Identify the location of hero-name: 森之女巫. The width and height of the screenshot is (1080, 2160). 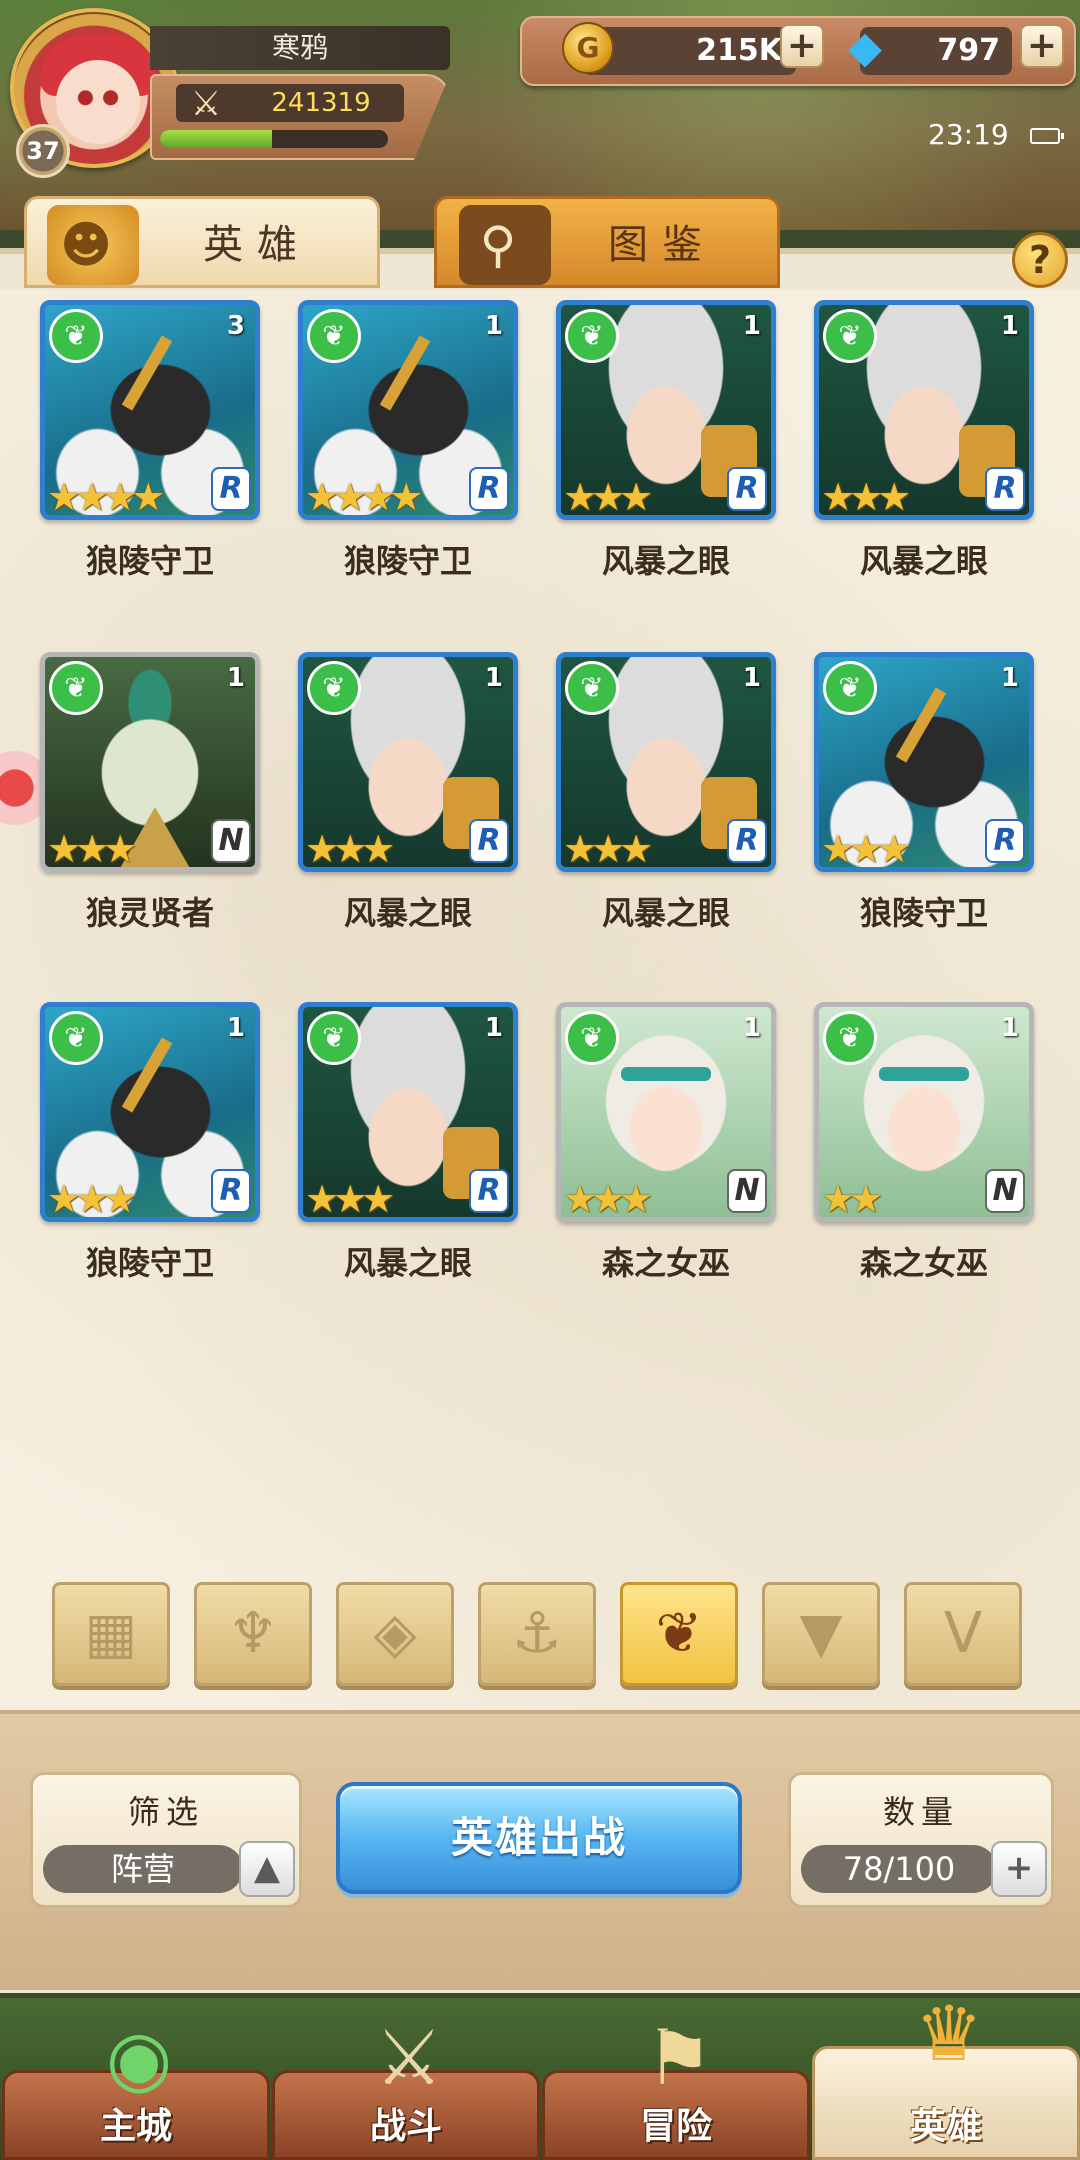
(665, 1263).